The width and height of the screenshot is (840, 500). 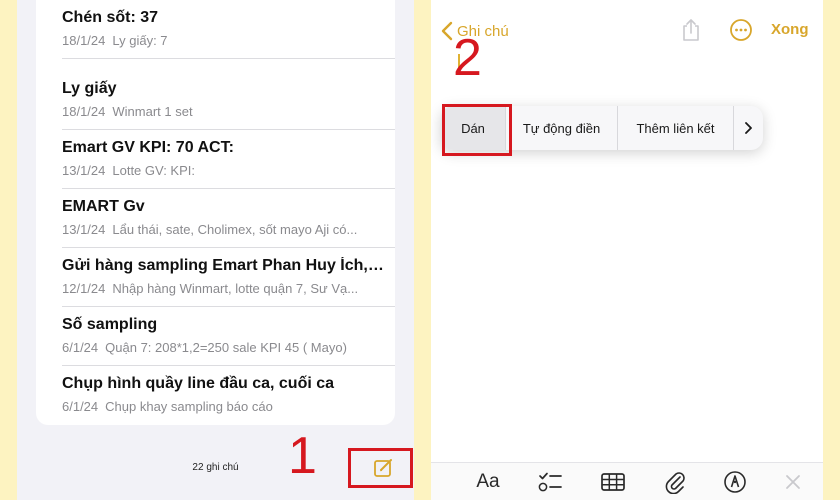 I want to click on context-menu: Dán Tự động điền Thêm liên kết, so click(x=602, y=128).